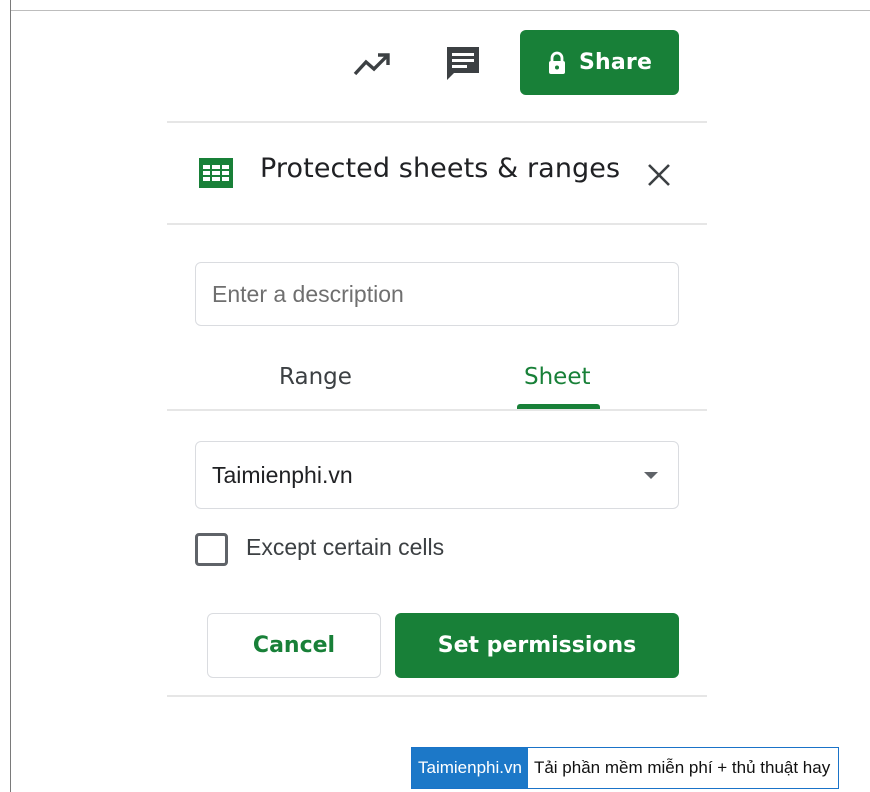  I want to click on chevron-down-icon, so click(651, 475).